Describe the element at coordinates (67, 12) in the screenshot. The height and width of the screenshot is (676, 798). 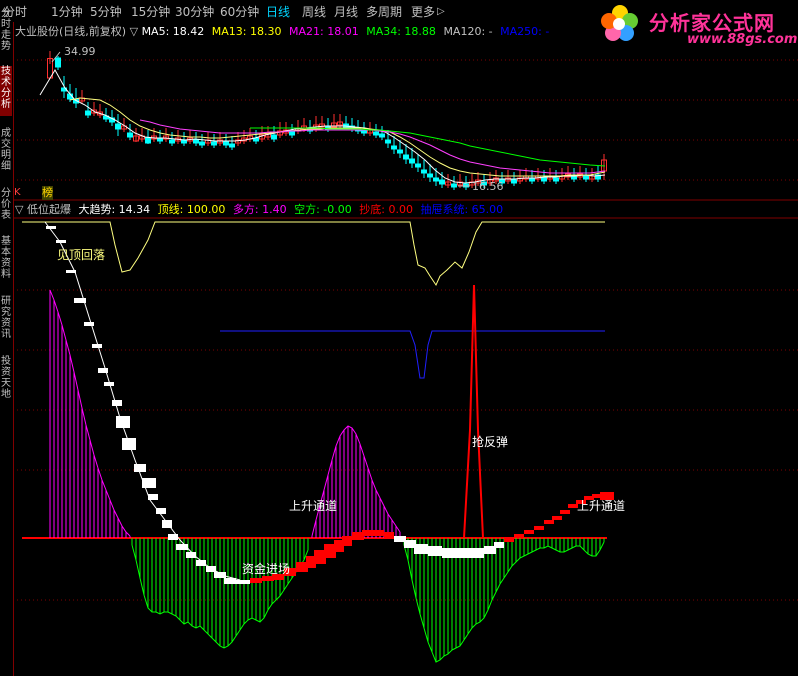
I see `tab-1min: 1分钟` at that location.